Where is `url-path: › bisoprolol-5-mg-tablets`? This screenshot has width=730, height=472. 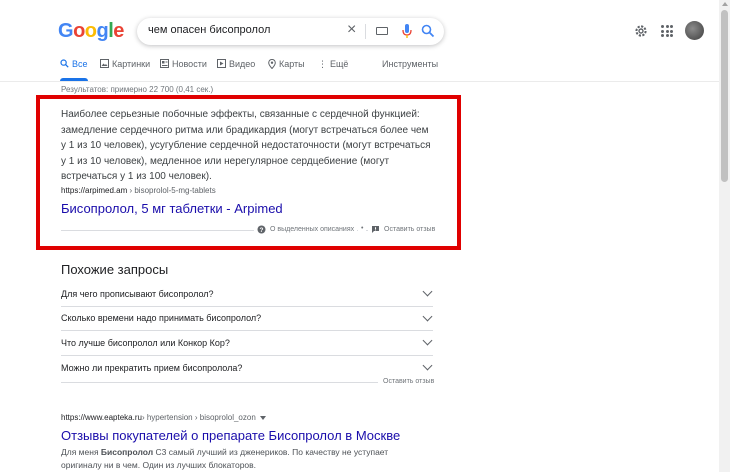
url-path: › bisoprolol-5-mg-tablets is located at coordinates (171, 190).